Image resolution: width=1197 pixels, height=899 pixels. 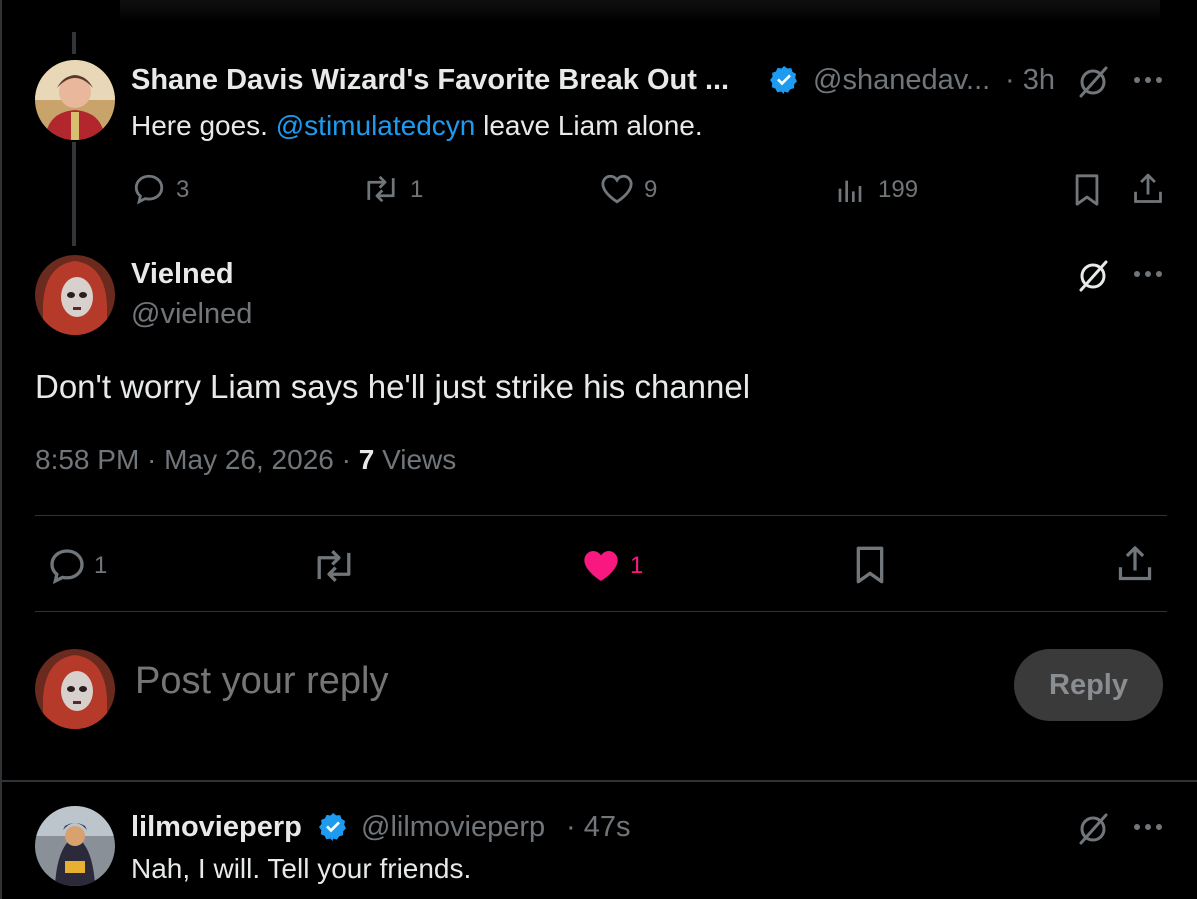 I want to click on views-icon, so click(x=852, y=190).